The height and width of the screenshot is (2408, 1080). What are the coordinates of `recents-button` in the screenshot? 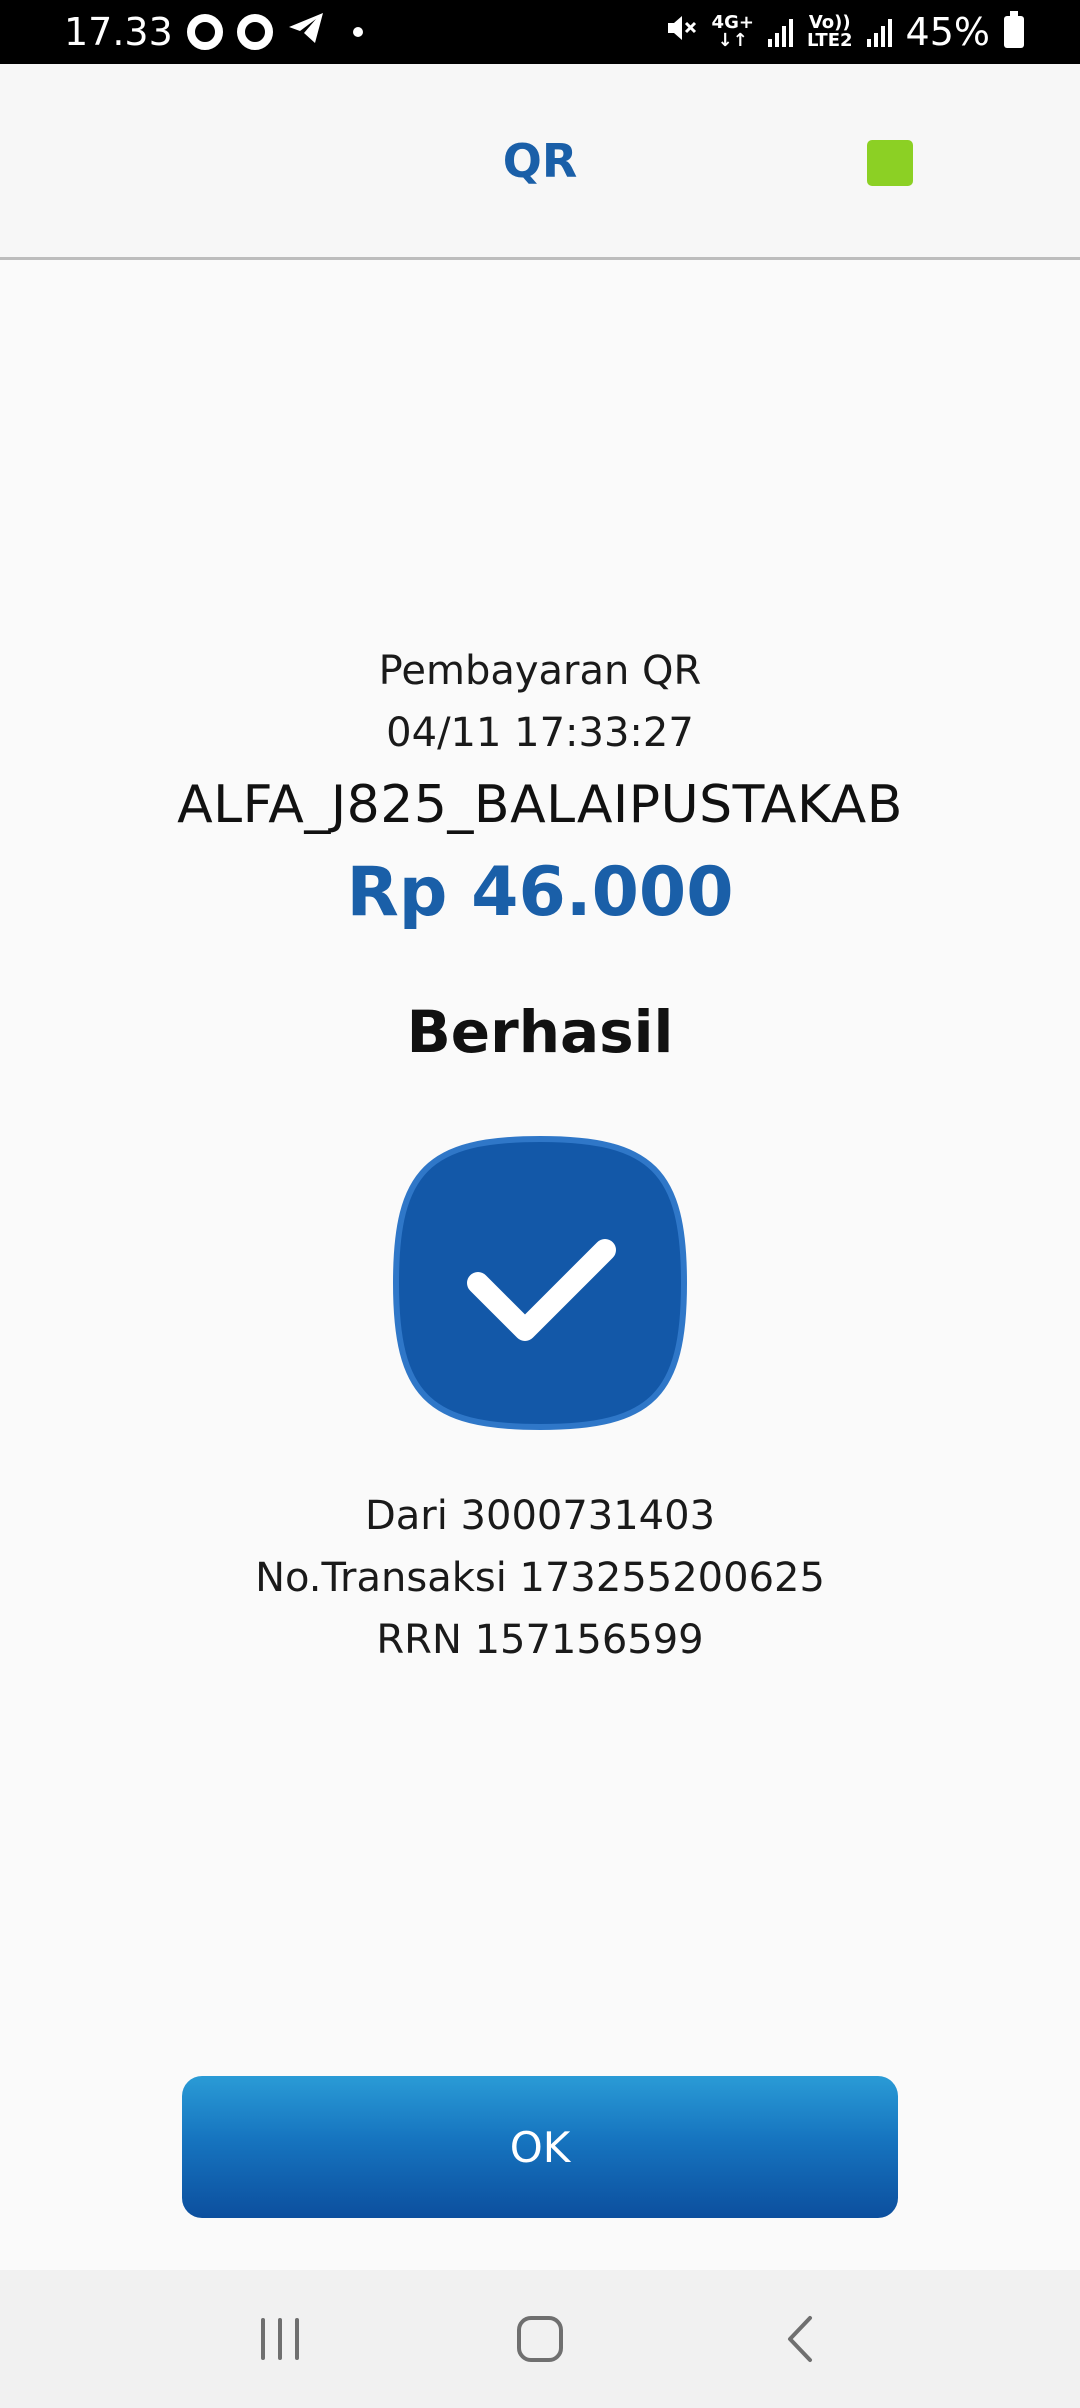 It's located at (280, 2339).